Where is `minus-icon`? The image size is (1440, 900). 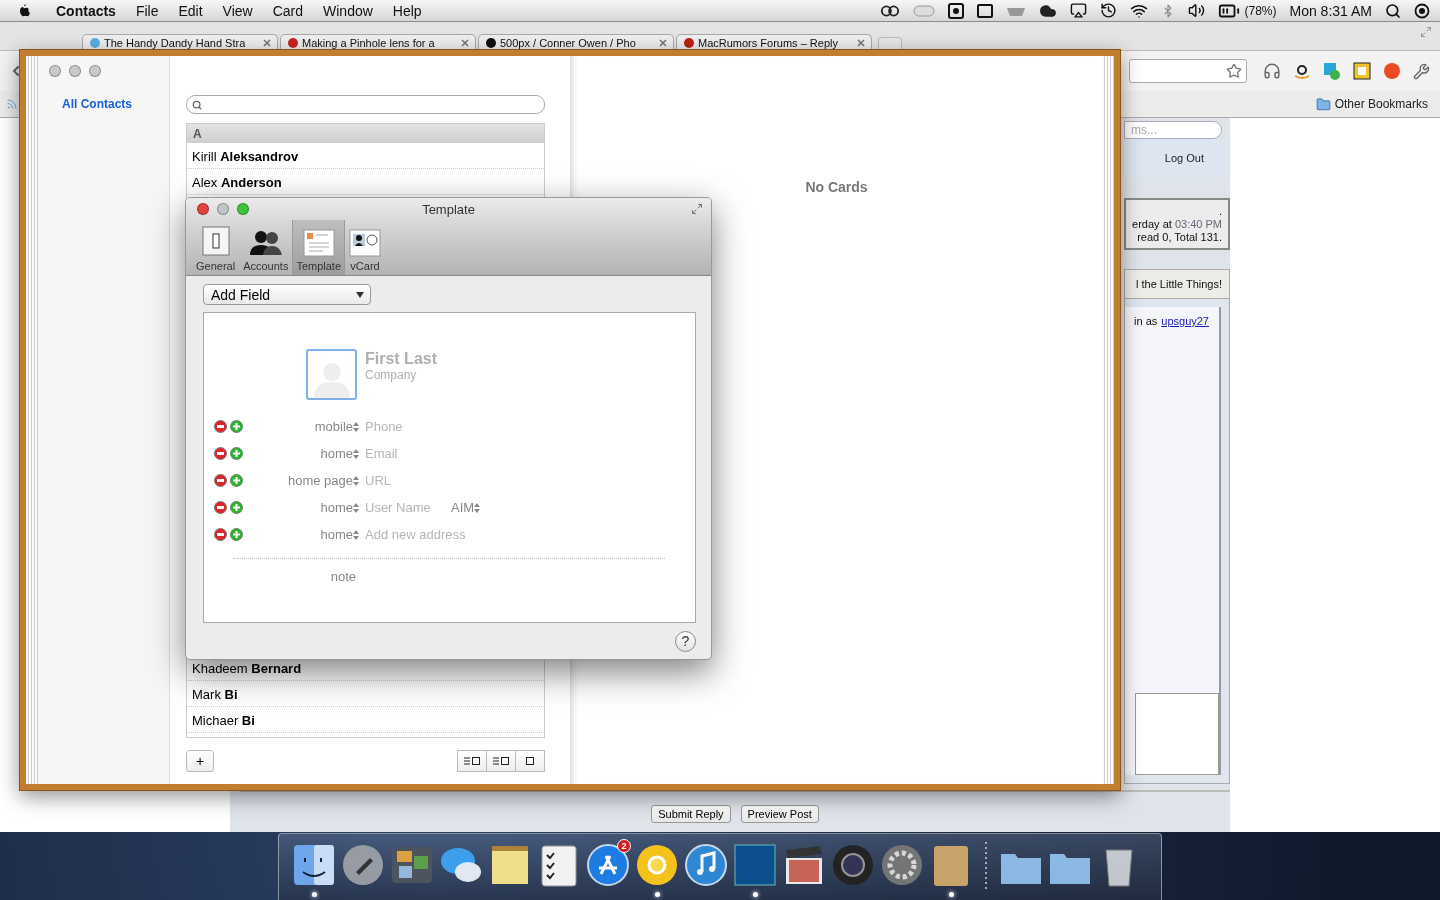
minus-icon is located at coordinates (220, 453).